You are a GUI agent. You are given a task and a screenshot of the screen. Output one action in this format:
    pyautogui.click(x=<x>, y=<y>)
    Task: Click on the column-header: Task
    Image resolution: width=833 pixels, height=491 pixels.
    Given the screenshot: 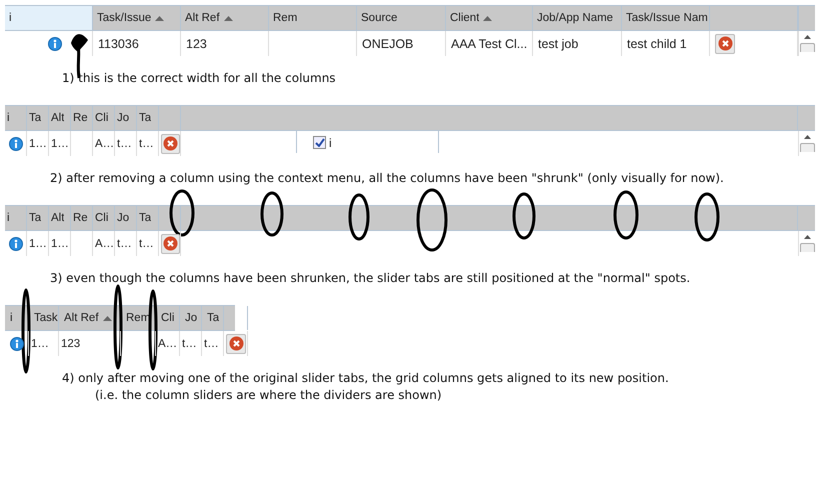 What is the action you would take?
    pyautogui.click(x=44, y=318)
    